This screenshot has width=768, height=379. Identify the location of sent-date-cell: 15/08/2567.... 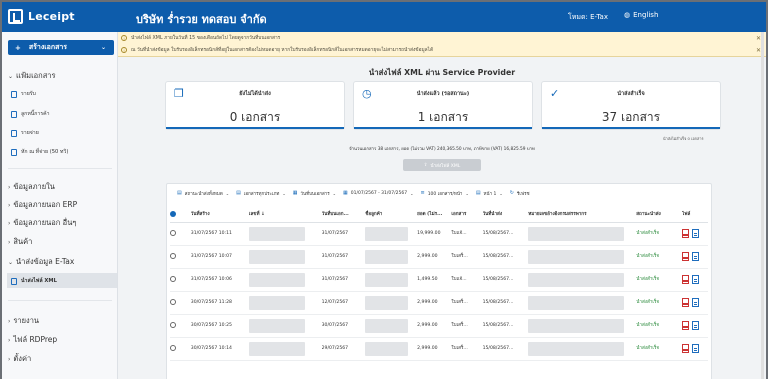
(505, 326).